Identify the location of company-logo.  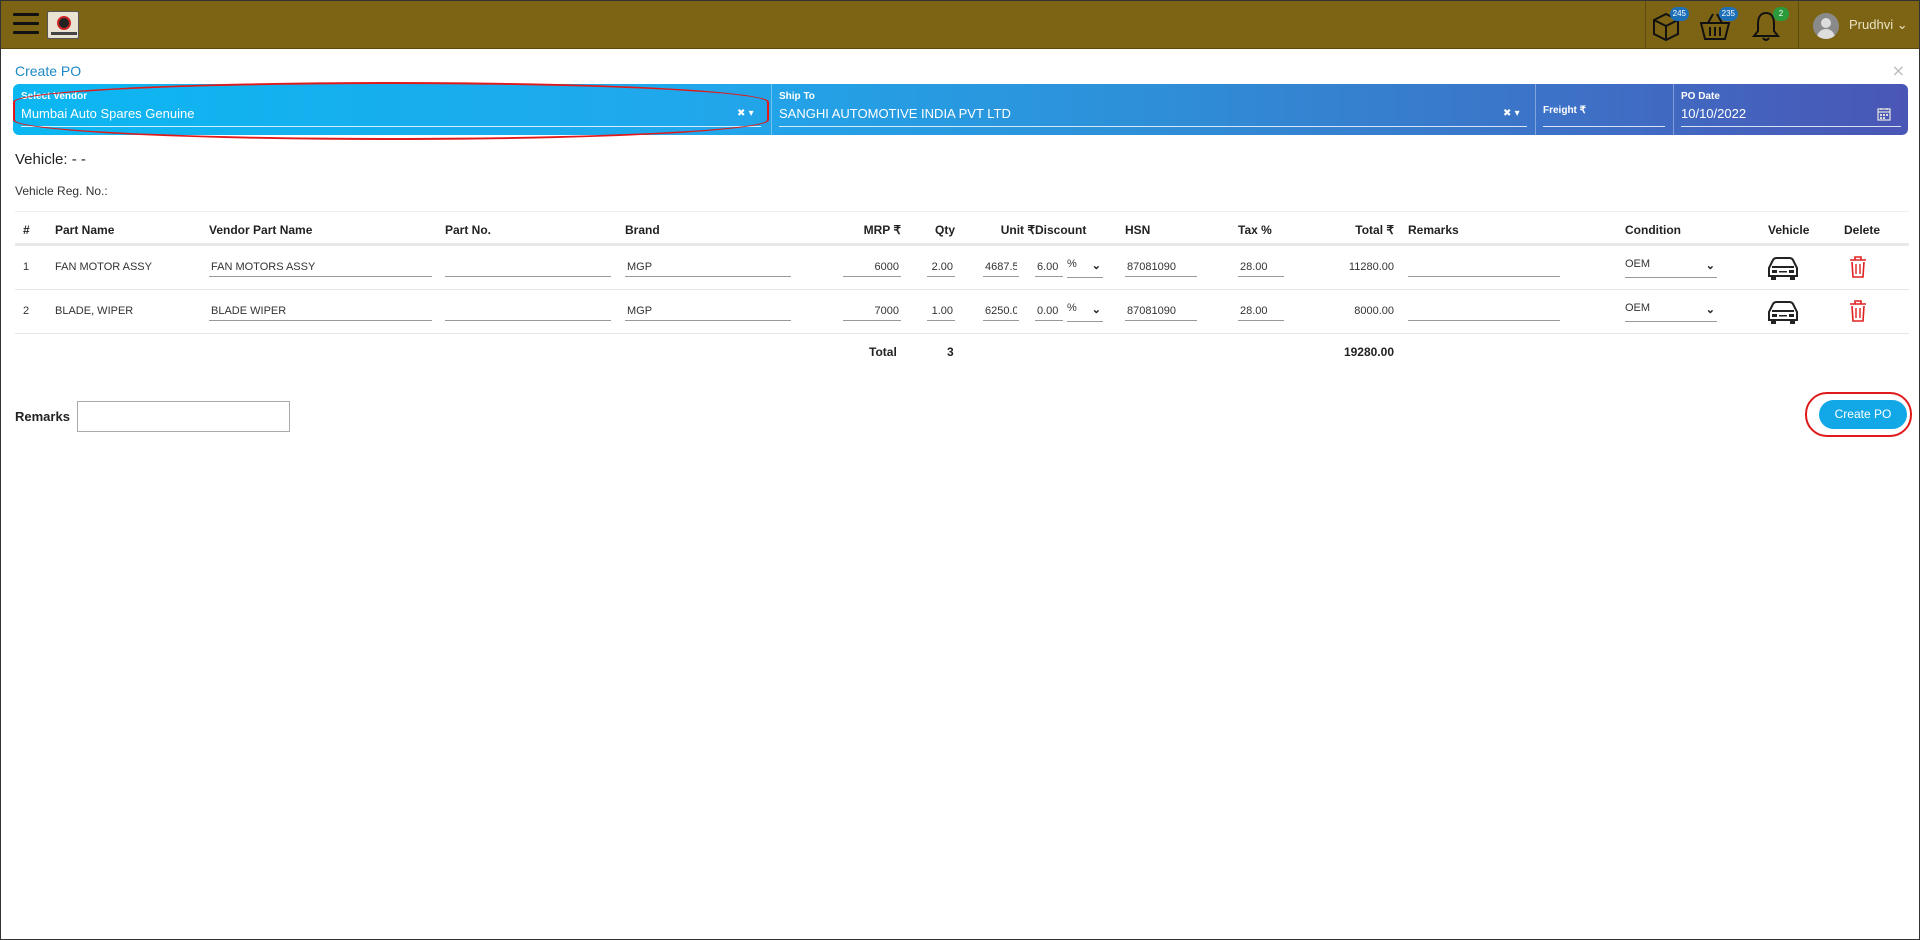
(63, 25).